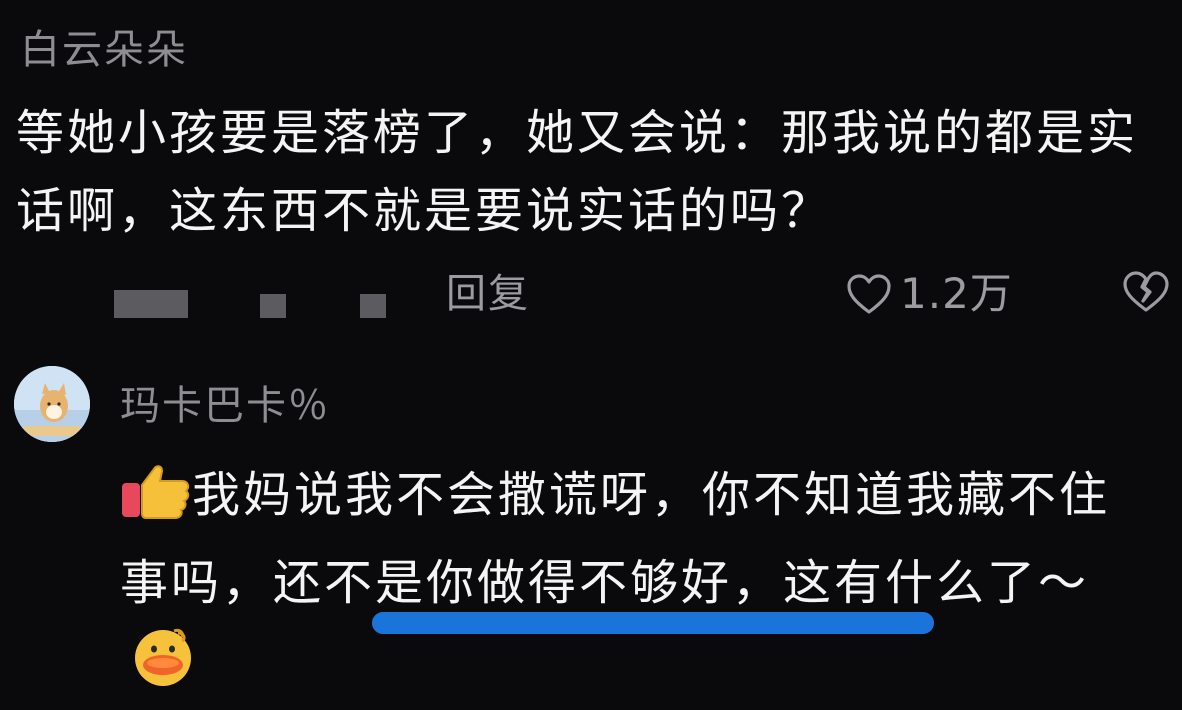 Image resolution: width=1182 pixels, height=710 pixels. I want to click on like-button: 1.2万, so click(929, 294).